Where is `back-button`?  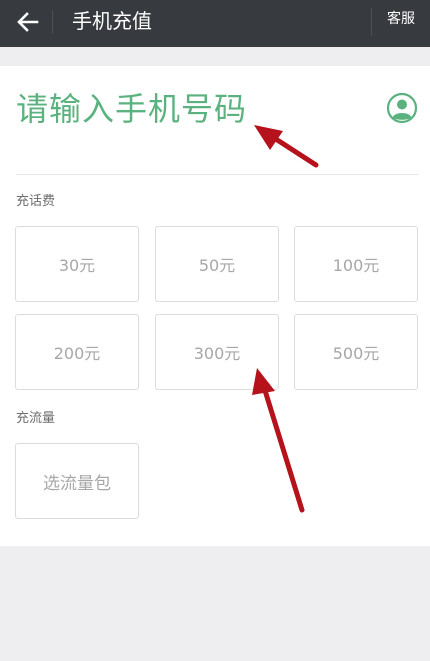
back-button is located at coordinates (28, 22).